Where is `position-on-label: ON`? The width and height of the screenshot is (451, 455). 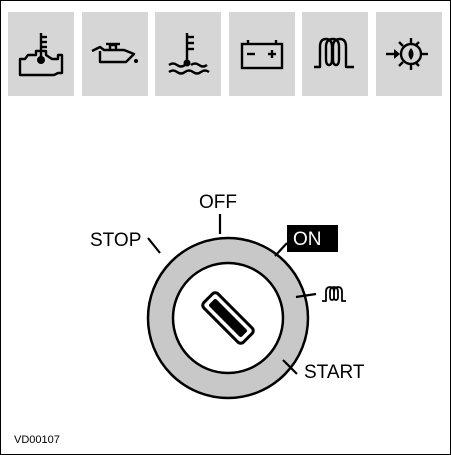 position-on-label: ON is located at coordinates (307, 239).